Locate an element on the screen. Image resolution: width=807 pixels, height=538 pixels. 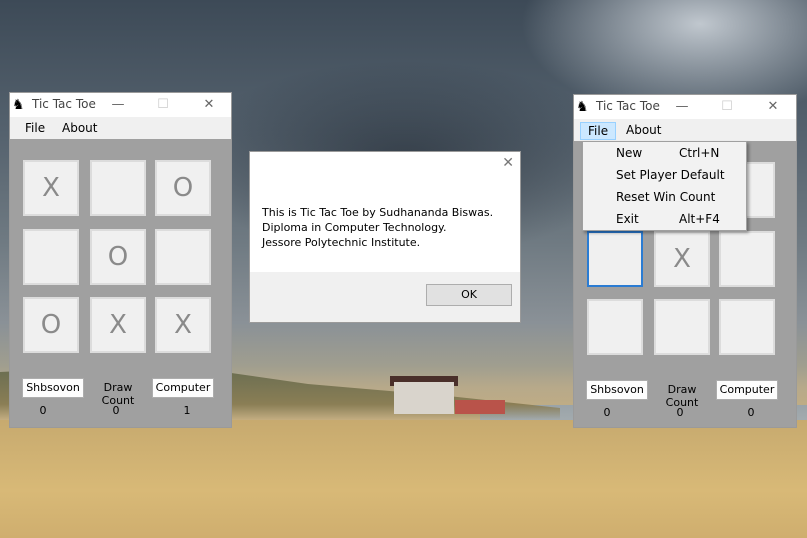
dialog-line: Diploma in Computer Technology. is located at coordinates (354, 227).